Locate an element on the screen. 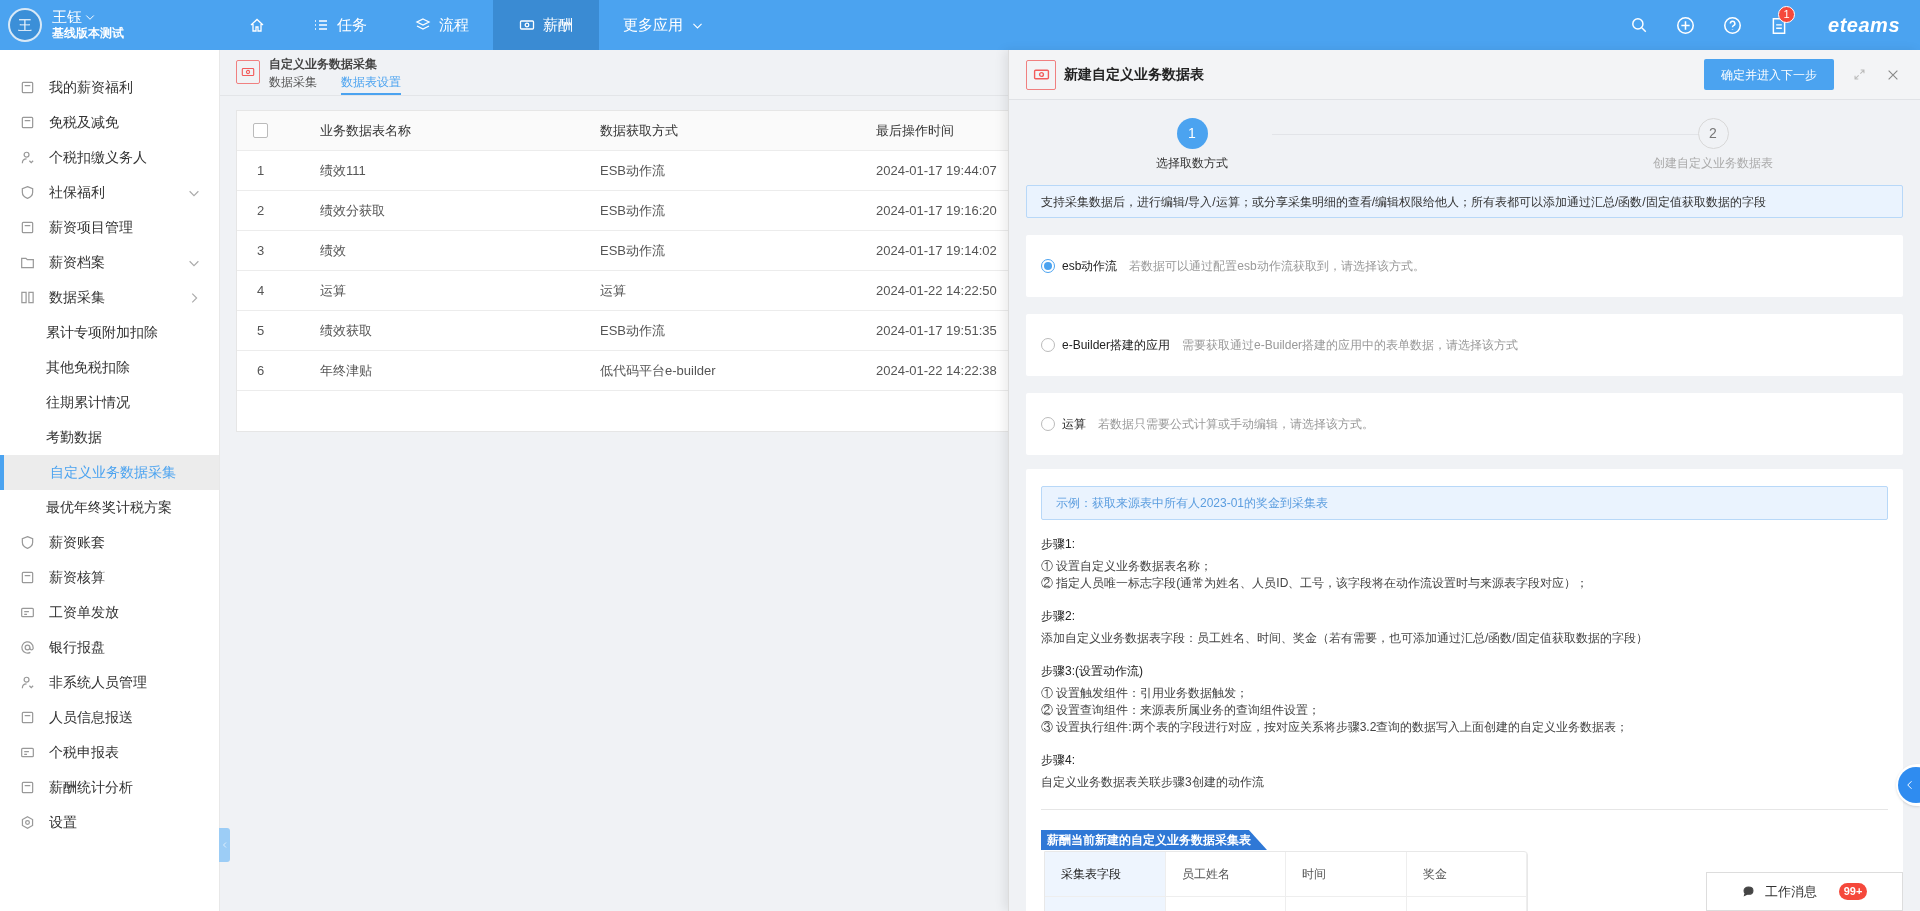 The image size is (1920, 911). option-description: 需要获取通过e-Builder搭建的应用中的表单数据，请选择该方式 is located at coordinates (1350, 345).